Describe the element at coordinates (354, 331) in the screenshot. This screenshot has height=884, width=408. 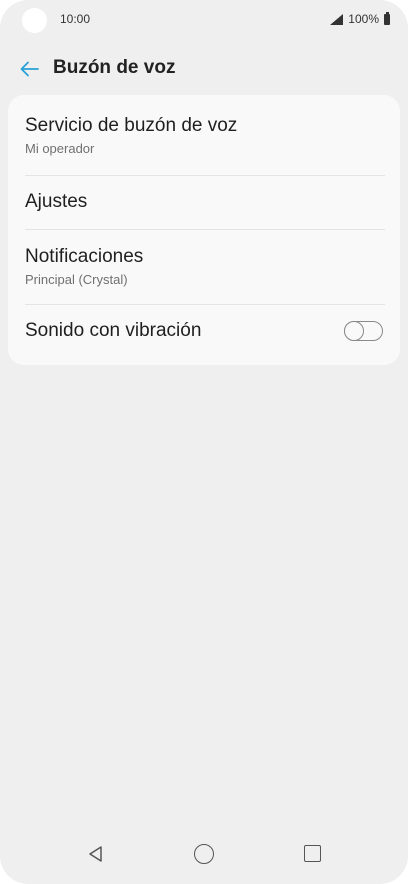
I see `toggle-knob` at that location.